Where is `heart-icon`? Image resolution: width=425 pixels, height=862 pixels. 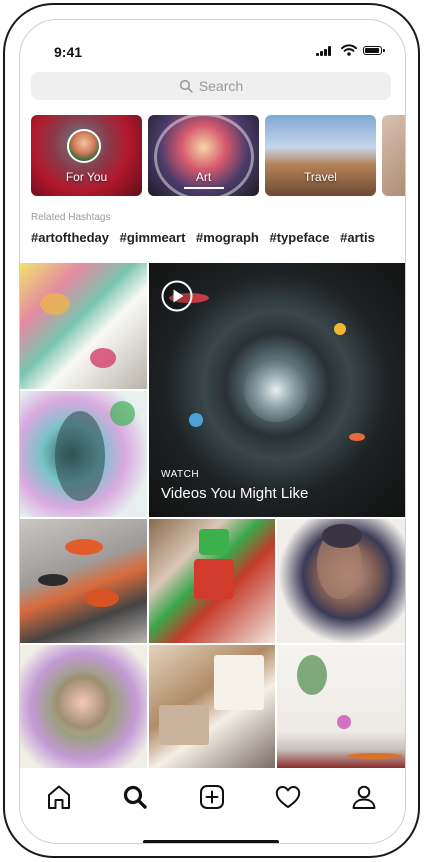
heart-icon is located at coordinates (288, 797).